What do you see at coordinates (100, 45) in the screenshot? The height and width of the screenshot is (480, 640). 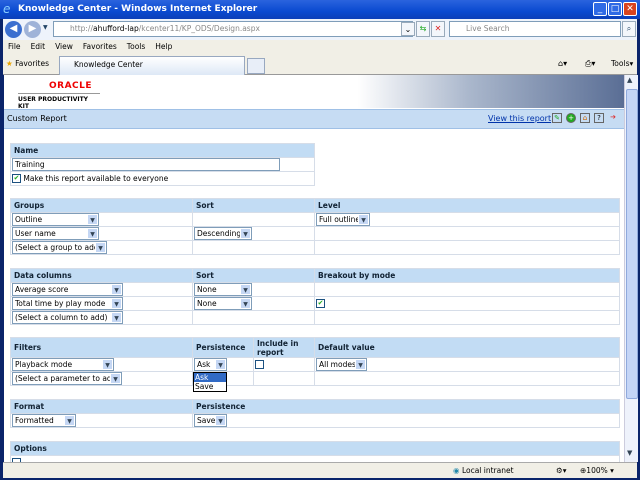 I see `menu-favorites: Favorites` at bounding box center [100, 45].